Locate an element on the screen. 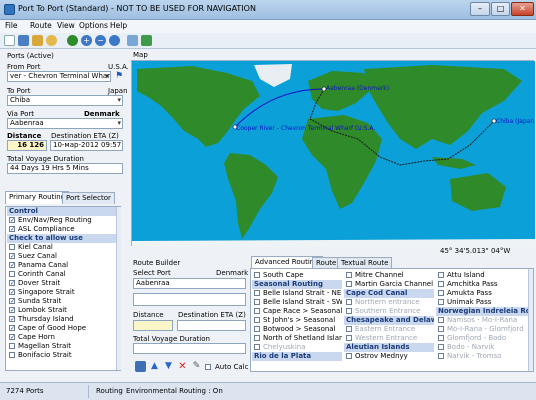  grid-item: Unimak Pass is located at coordinates (482, 302).